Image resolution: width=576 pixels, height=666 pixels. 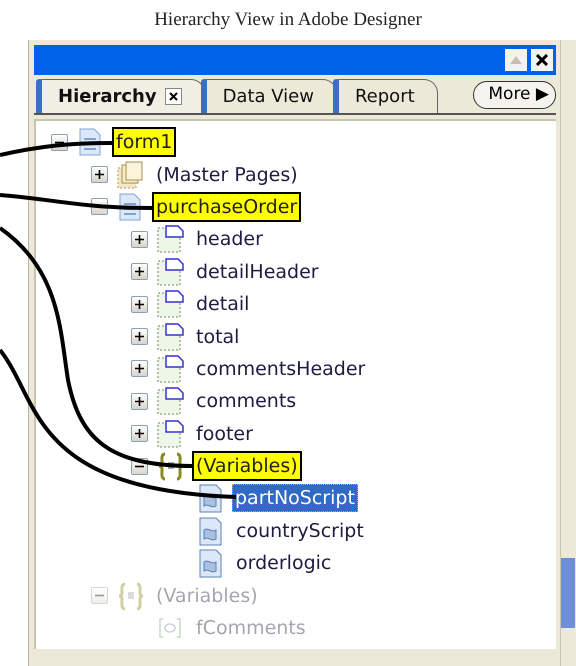 I want to click on tree-item: countryScript, so click(x=300, y=531).